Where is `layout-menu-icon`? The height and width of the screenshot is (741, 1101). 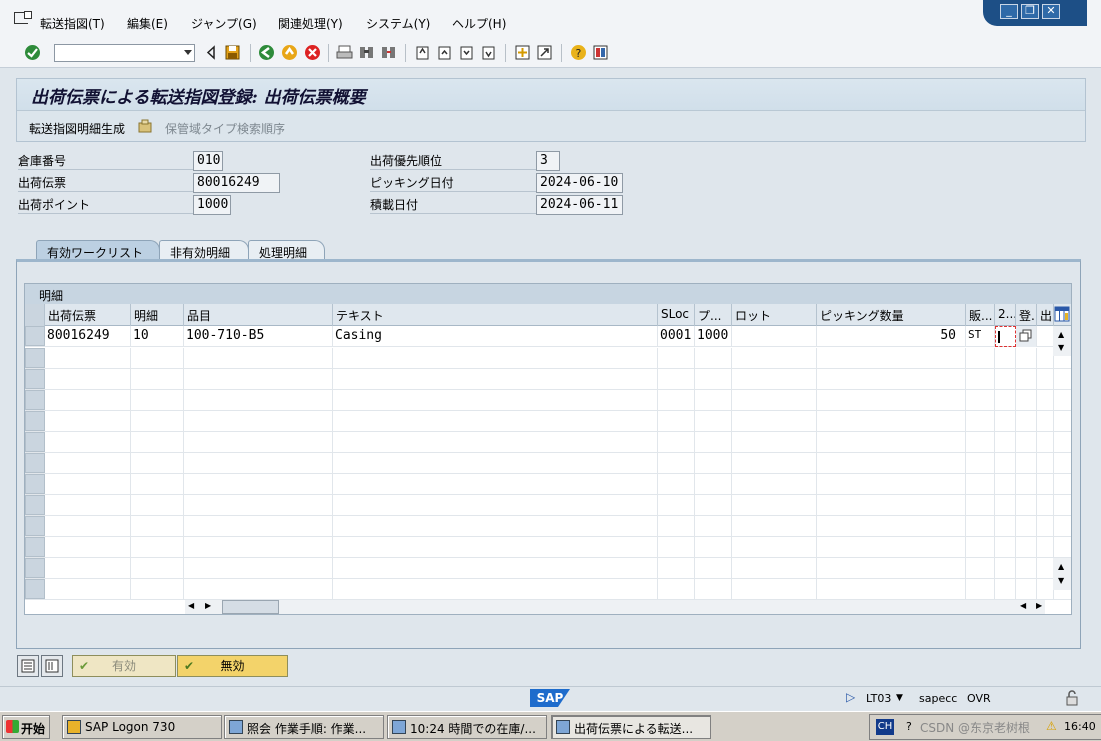 layout-menu-icon is located at coordinates (600, 52).